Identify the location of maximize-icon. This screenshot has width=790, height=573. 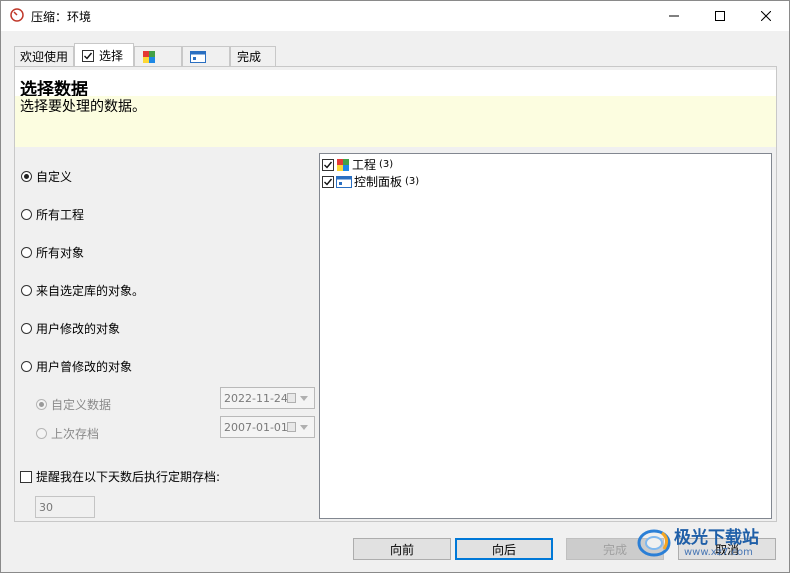
(720, 16).